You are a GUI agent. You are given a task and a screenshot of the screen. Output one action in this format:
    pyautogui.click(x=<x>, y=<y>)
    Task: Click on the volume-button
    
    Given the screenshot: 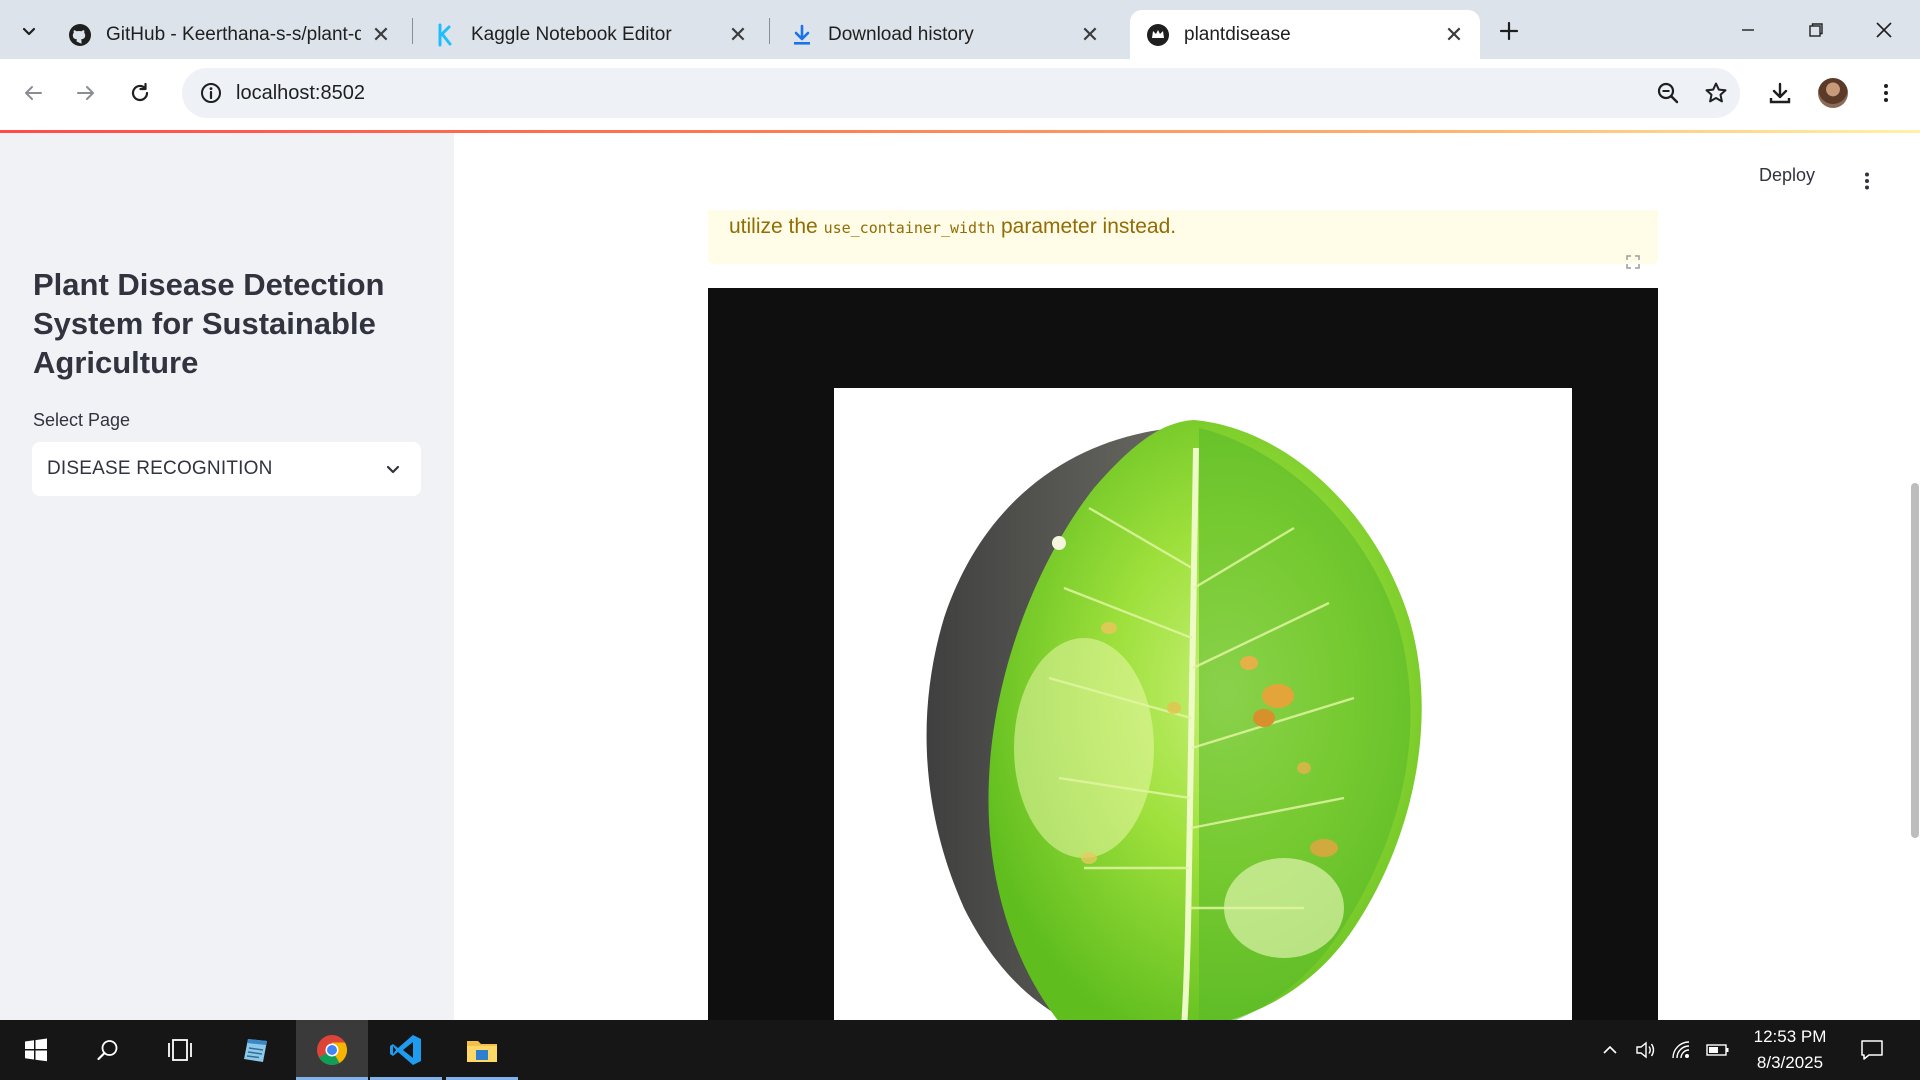 What is the action you would take?
    pyautogui.click(x=1646, y=1050)
    